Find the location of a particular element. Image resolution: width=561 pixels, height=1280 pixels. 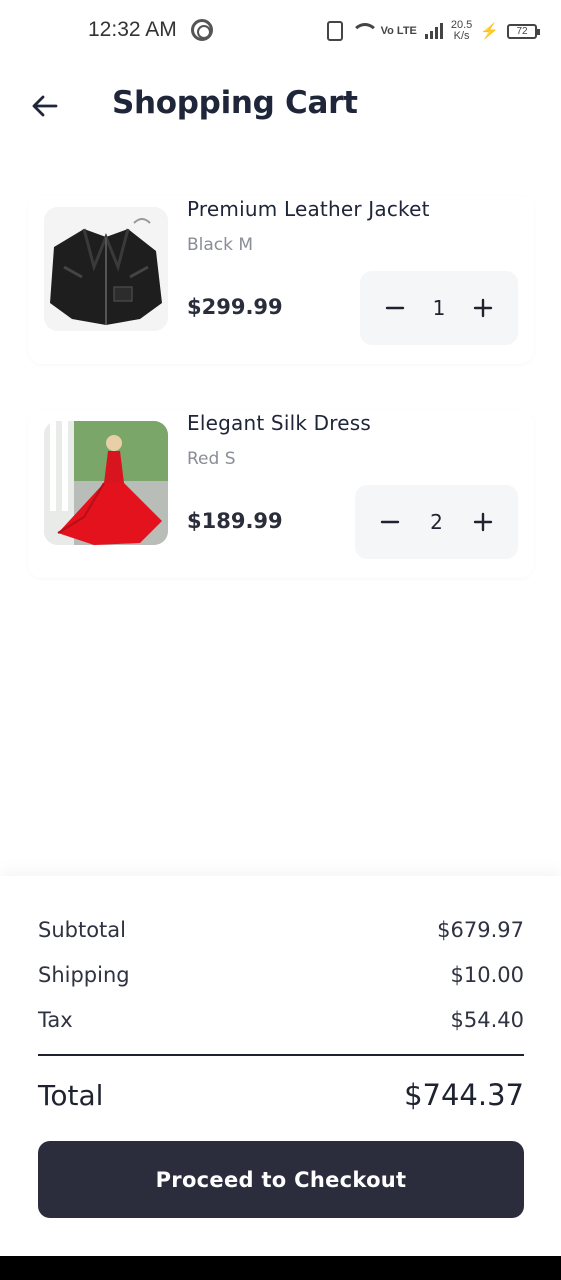

shipping-row: Shipping $10.00 is located at coordinates (281, 975).